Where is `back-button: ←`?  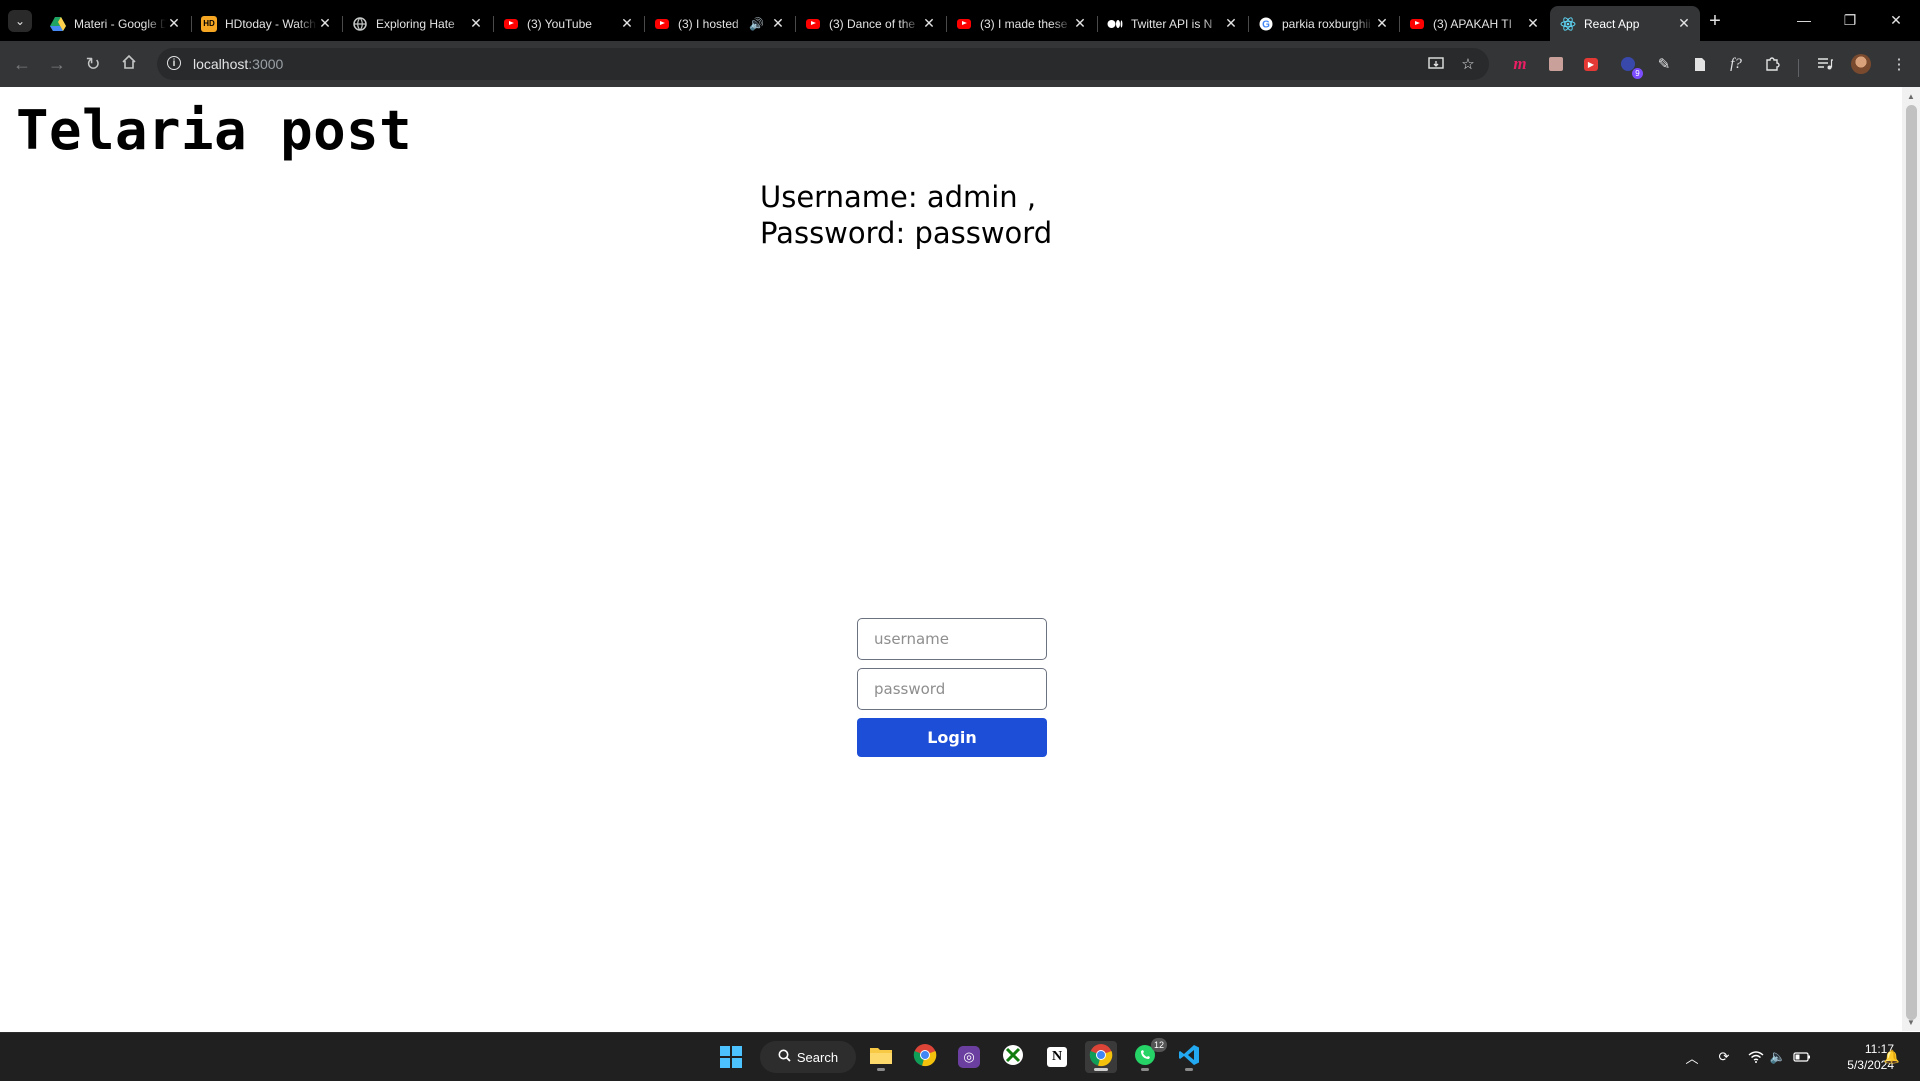 back-button: ← is located at coordinates (22, 64).